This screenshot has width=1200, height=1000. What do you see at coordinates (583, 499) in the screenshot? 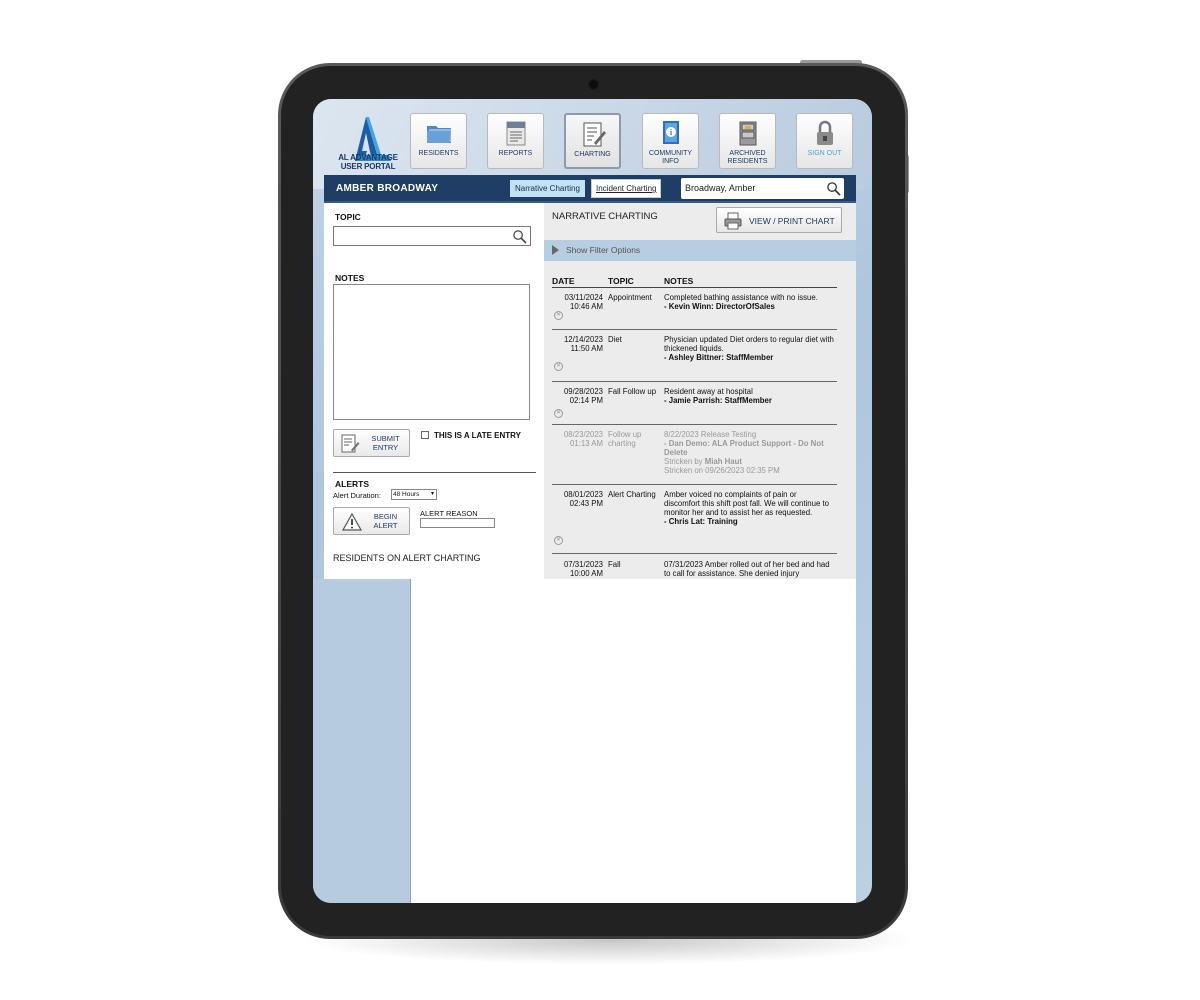
I see `entry-date: 08/01/2023 02:43 PM` at bounding box center [583, 499].